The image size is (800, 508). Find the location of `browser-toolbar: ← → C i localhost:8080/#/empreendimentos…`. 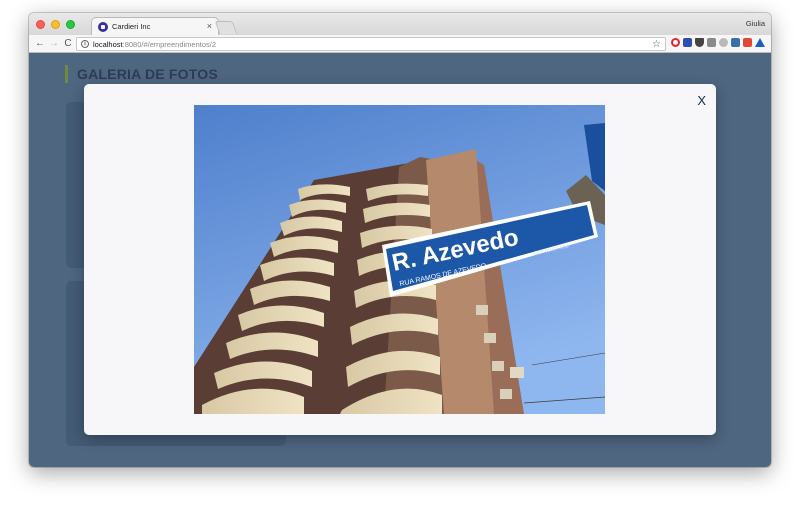

browser-toolbar: ← → C i localhost:8080/#/empreendimentos… is located at coordinates (400, 44).